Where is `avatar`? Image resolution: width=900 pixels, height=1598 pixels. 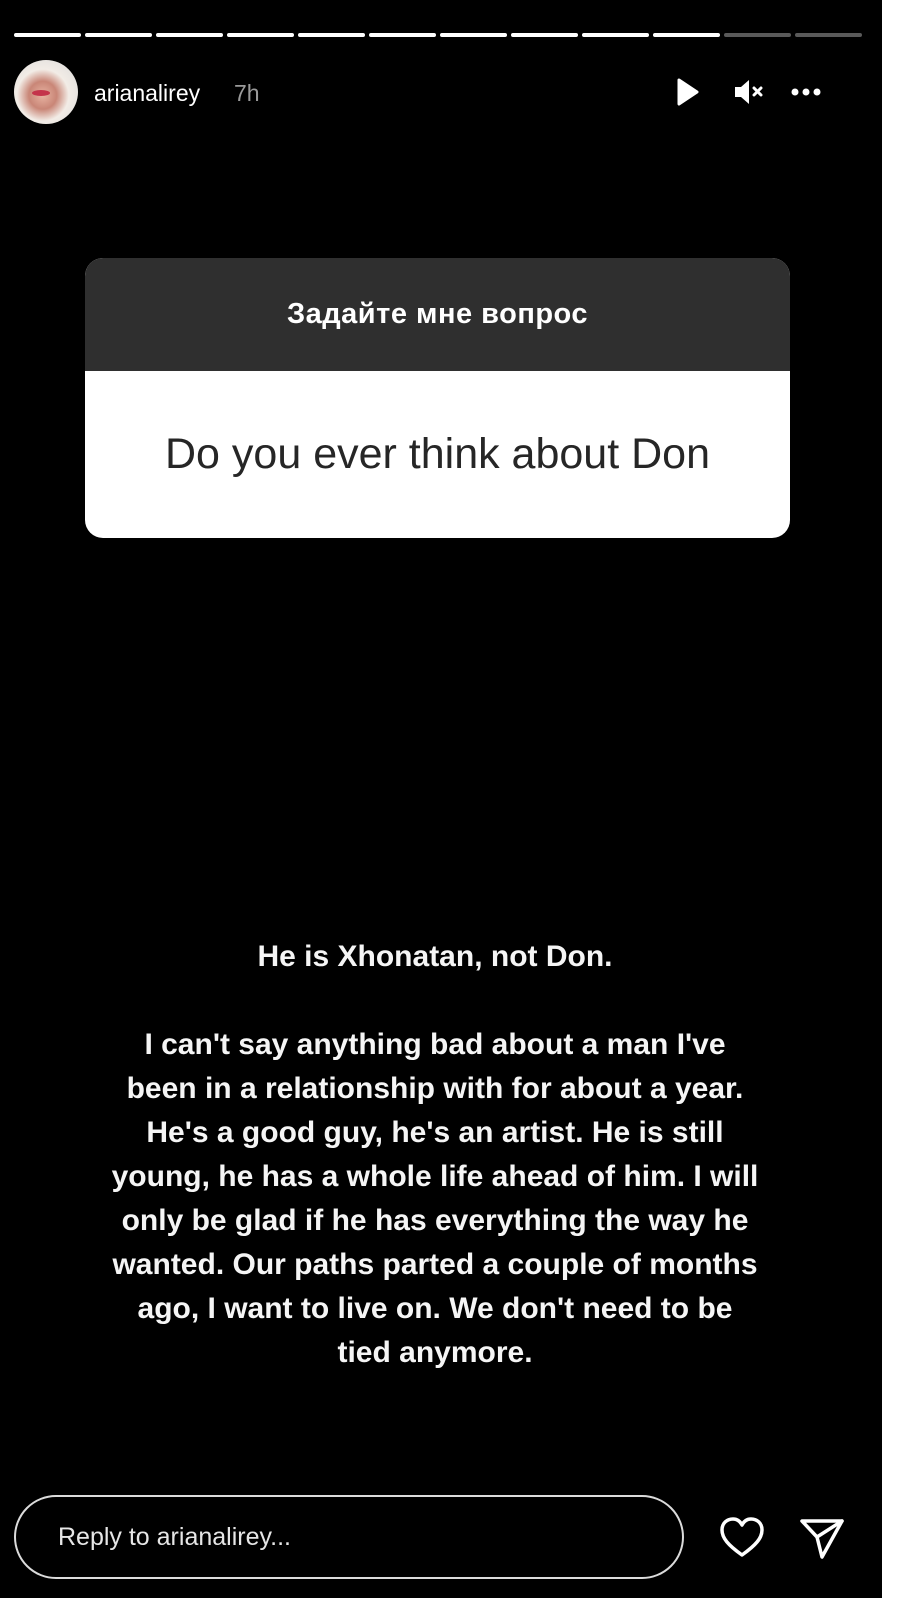
avatar is located at coordinates (46, 92).